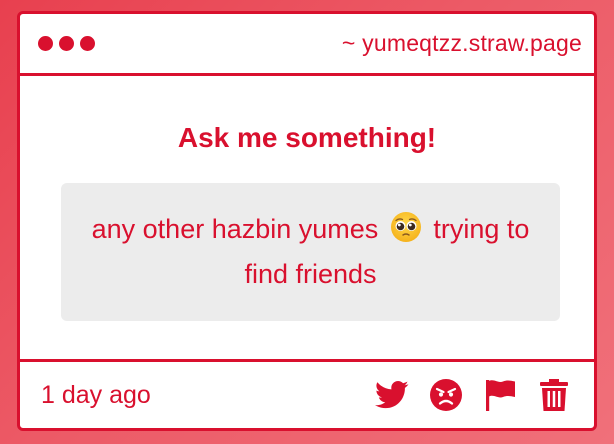 The height and width of the screenshot is (444, 614). I want to click on timestamp: 1 day ago, so click(96, 394).